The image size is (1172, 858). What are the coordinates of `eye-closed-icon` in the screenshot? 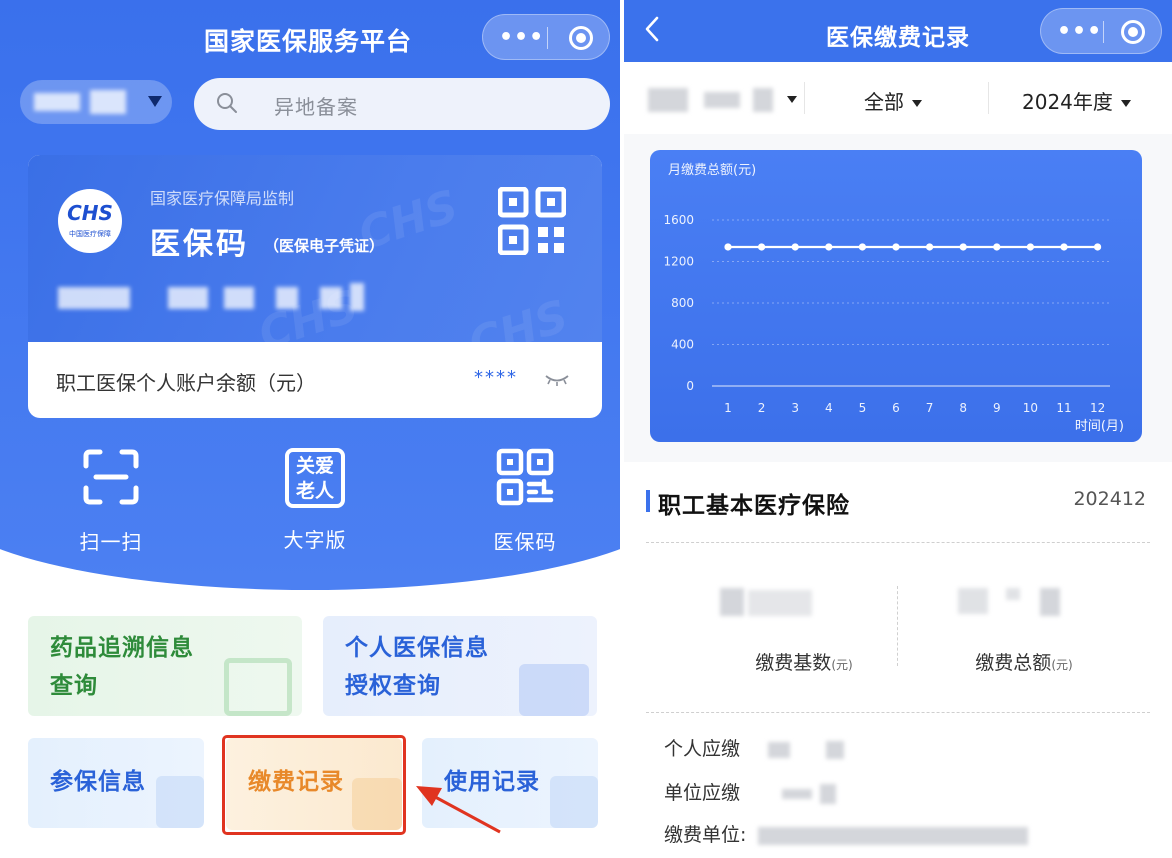 It's located at (557, 380).